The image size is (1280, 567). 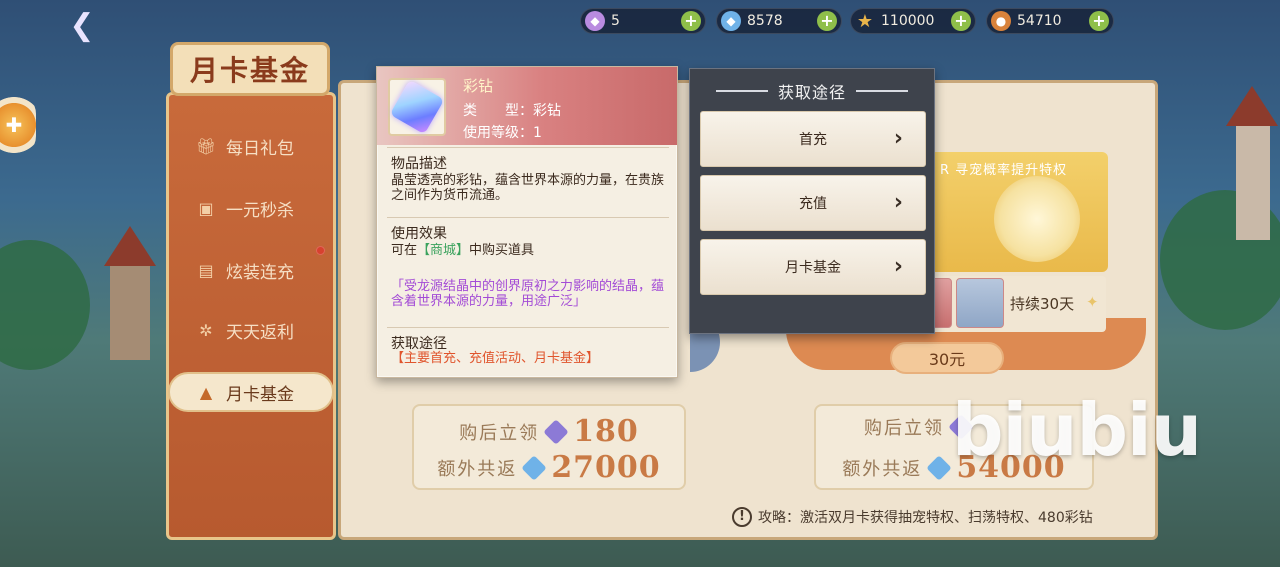 I want to click on desc-text: 晶莹透亮的彩钻，蕴含世界本源的力量，在贵族之间作为货币流通。, so click(x=528, y=188).